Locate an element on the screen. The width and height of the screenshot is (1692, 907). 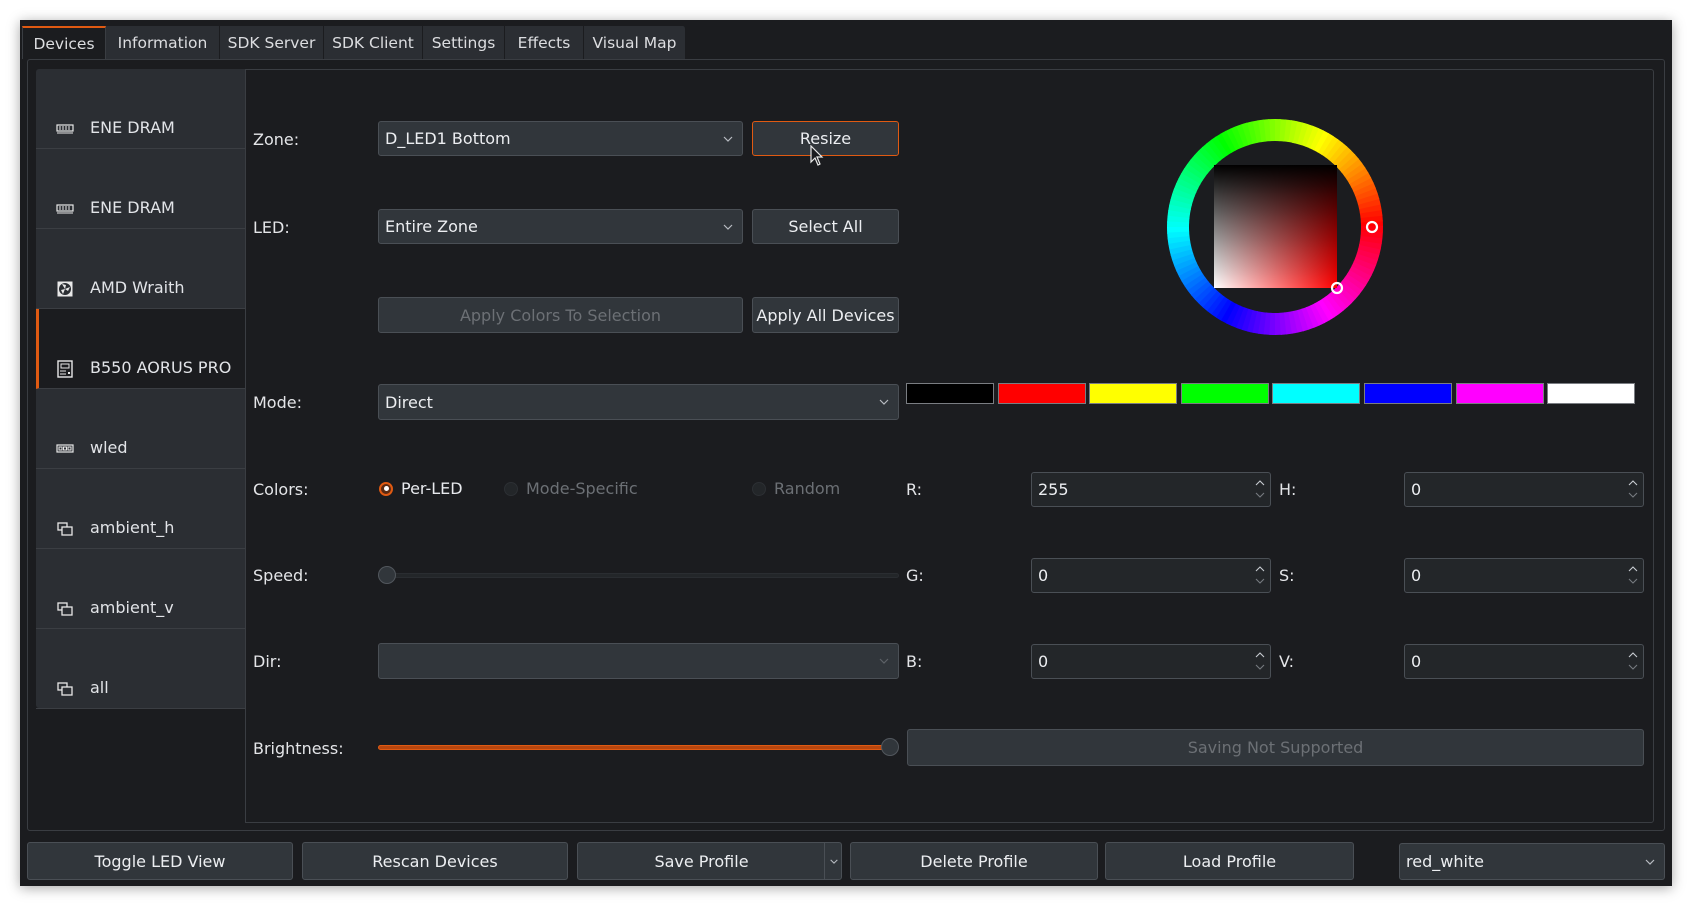
delete-profile-button: Delete Profile is located at coordinates (974, 861).